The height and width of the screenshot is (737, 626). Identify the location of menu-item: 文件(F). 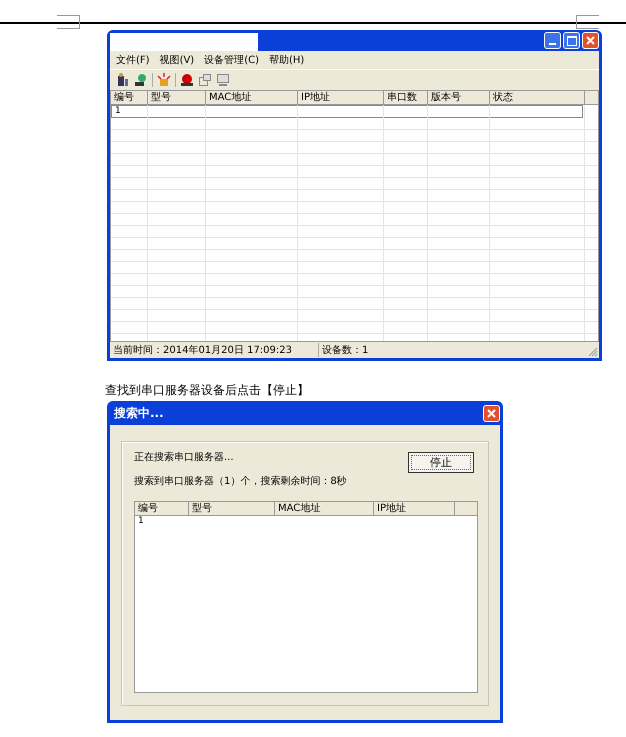
(133, 60).